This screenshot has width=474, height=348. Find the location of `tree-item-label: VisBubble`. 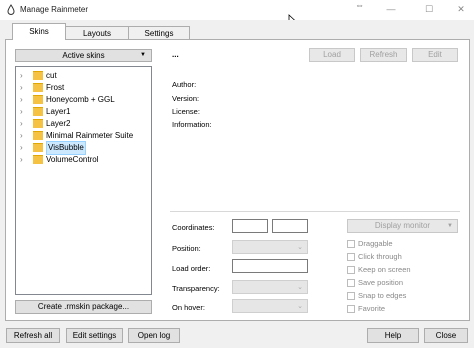

tree-item-label: VisBubble is located at coordinates (66, 148).